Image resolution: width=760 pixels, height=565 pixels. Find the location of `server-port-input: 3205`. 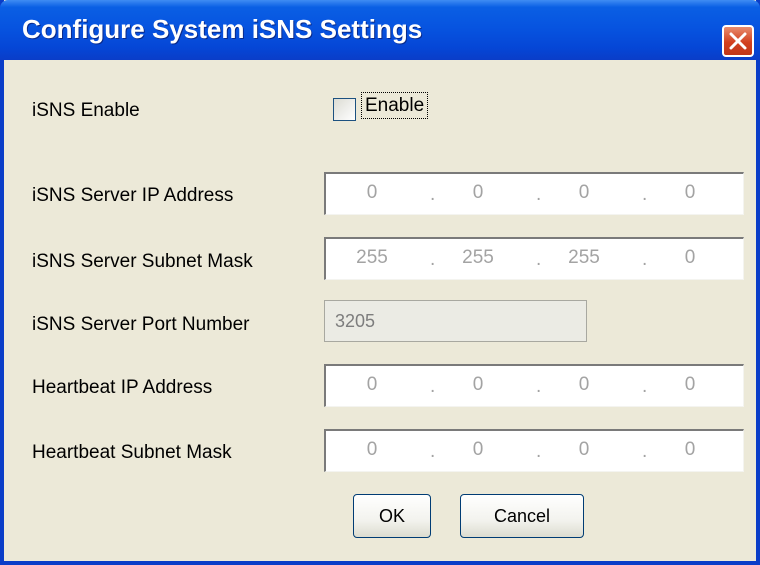

server-port-input: 3205 is located at coordinates (455, 321).